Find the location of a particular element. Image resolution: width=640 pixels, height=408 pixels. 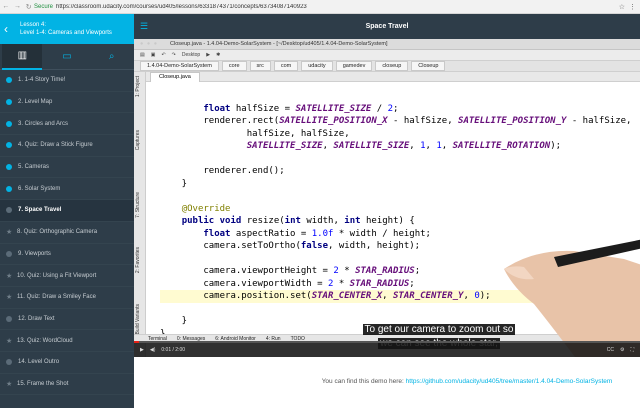

sidebar-item-concept: 7. Space Travel is located at coordinates (67, 211).